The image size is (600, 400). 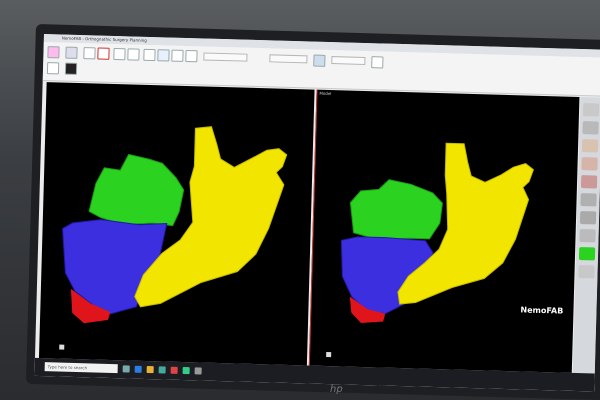 I want to click on ns-button, so click(x=53, y=68).